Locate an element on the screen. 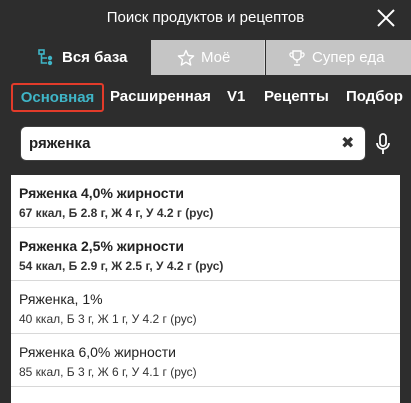 The height and width of the screenshot is (403, 411). product-nutrition: 67 ккал, Б 2.8 г, Ж 4 г, У 4.2 г (рус) is located at coordinates (116, 213).